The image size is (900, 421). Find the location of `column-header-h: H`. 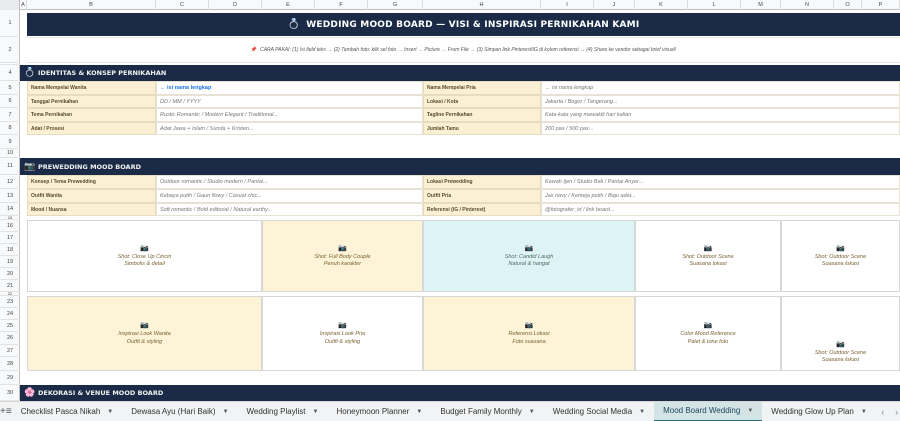

column-header-h: H is located at coordinates (482, 5).